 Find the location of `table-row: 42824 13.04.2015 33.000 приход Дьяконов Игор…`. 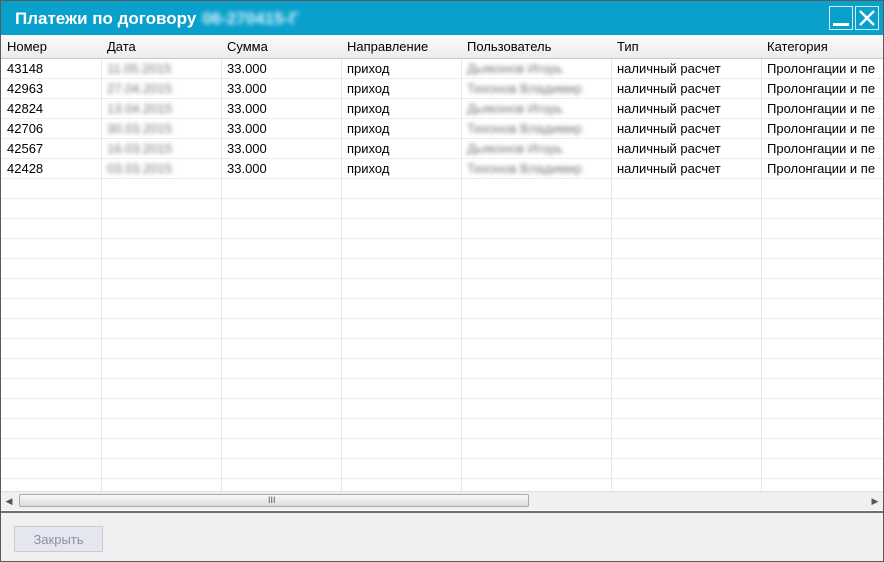

table-row: 42824 13.04.2015 33.000 приход Дьяконов Игор… is located at coordinates (442, 109).